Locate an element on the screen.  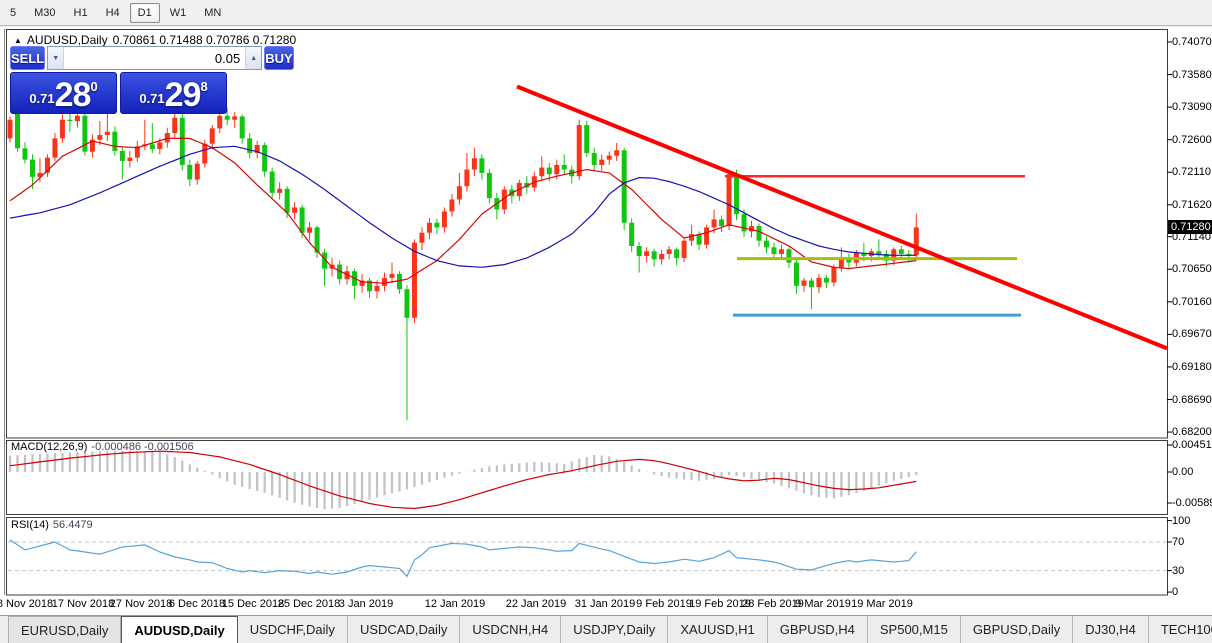
price-axis-label: 0.70160 is located at coordinates (1192, 301).